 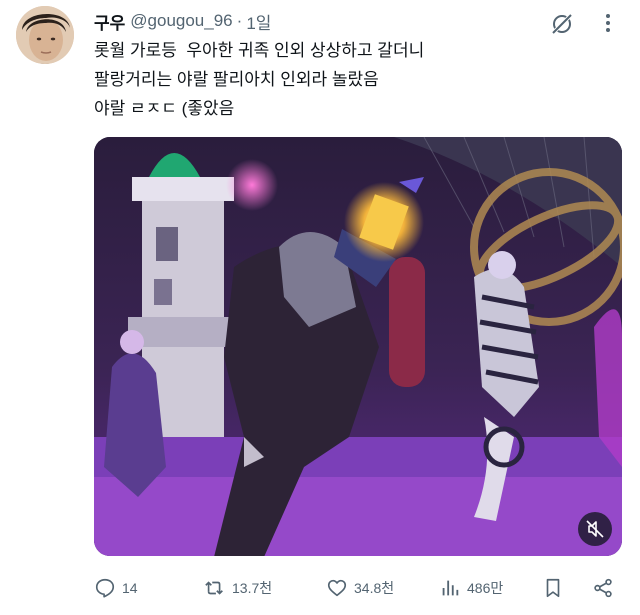 I want to click on muted-speaker-icon, so click(x=595, y=529).